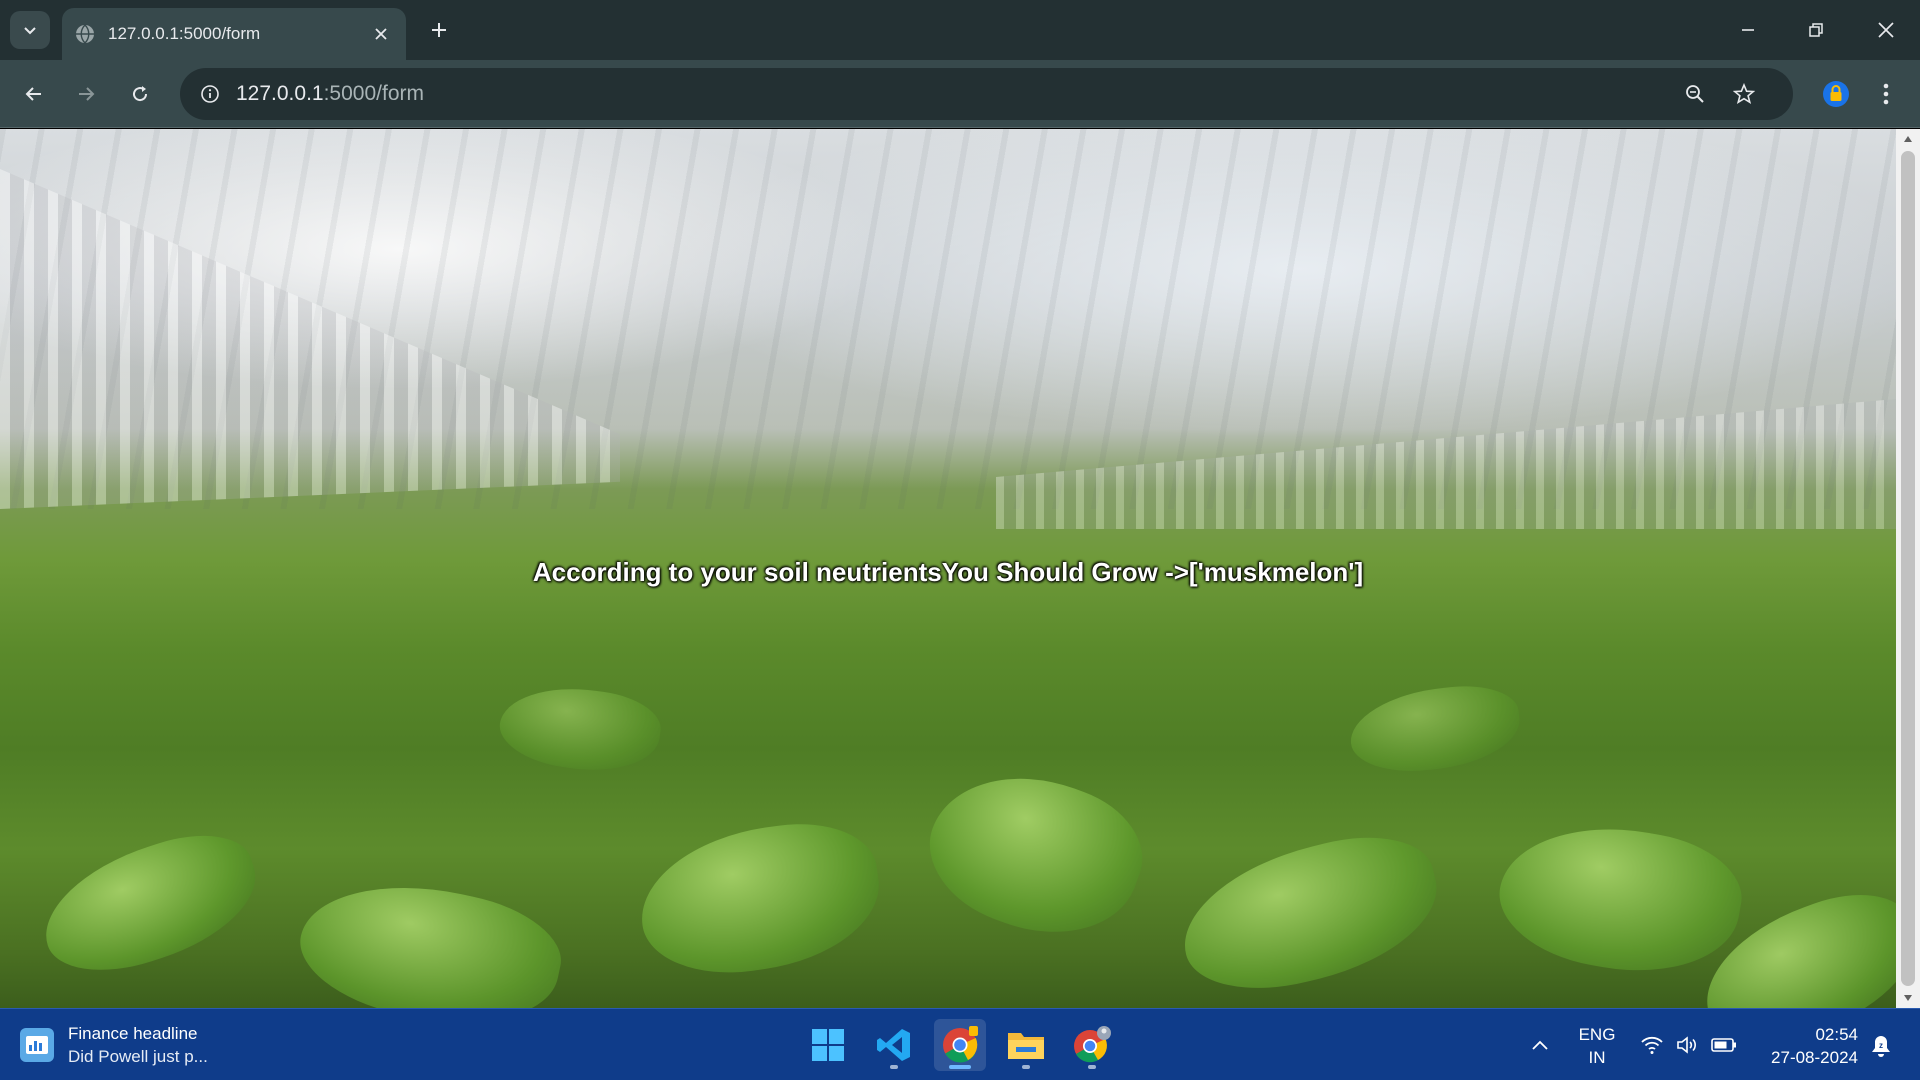  I want to click on system-clock: 02:54 27-08-2024, so click(1806, 1046).